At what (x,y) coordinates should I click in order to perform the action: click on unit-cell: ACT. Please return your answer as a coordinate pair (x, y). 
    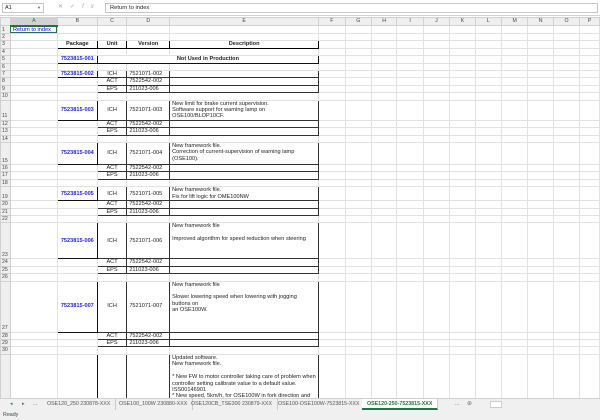
    Looking at the image, I should click on (112, 262).